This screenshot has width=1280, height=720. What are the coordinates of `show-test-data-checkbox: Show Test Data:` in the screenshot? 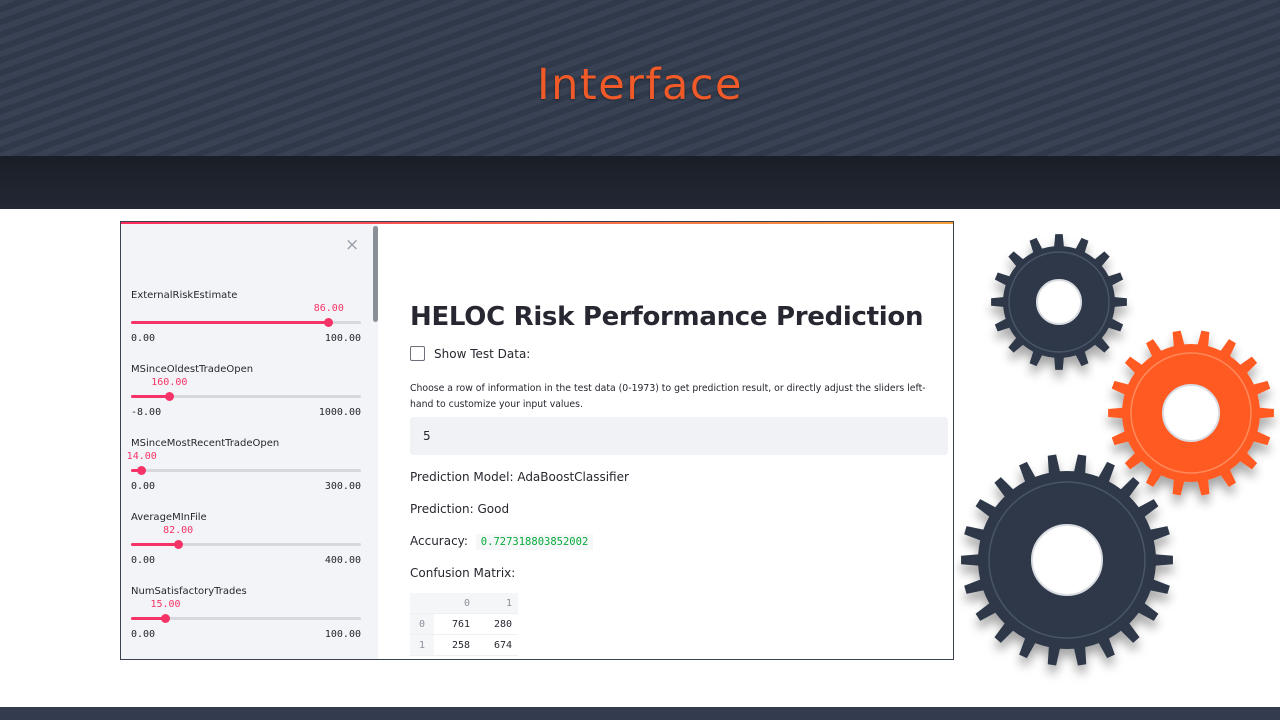 It's located at (470, 353).